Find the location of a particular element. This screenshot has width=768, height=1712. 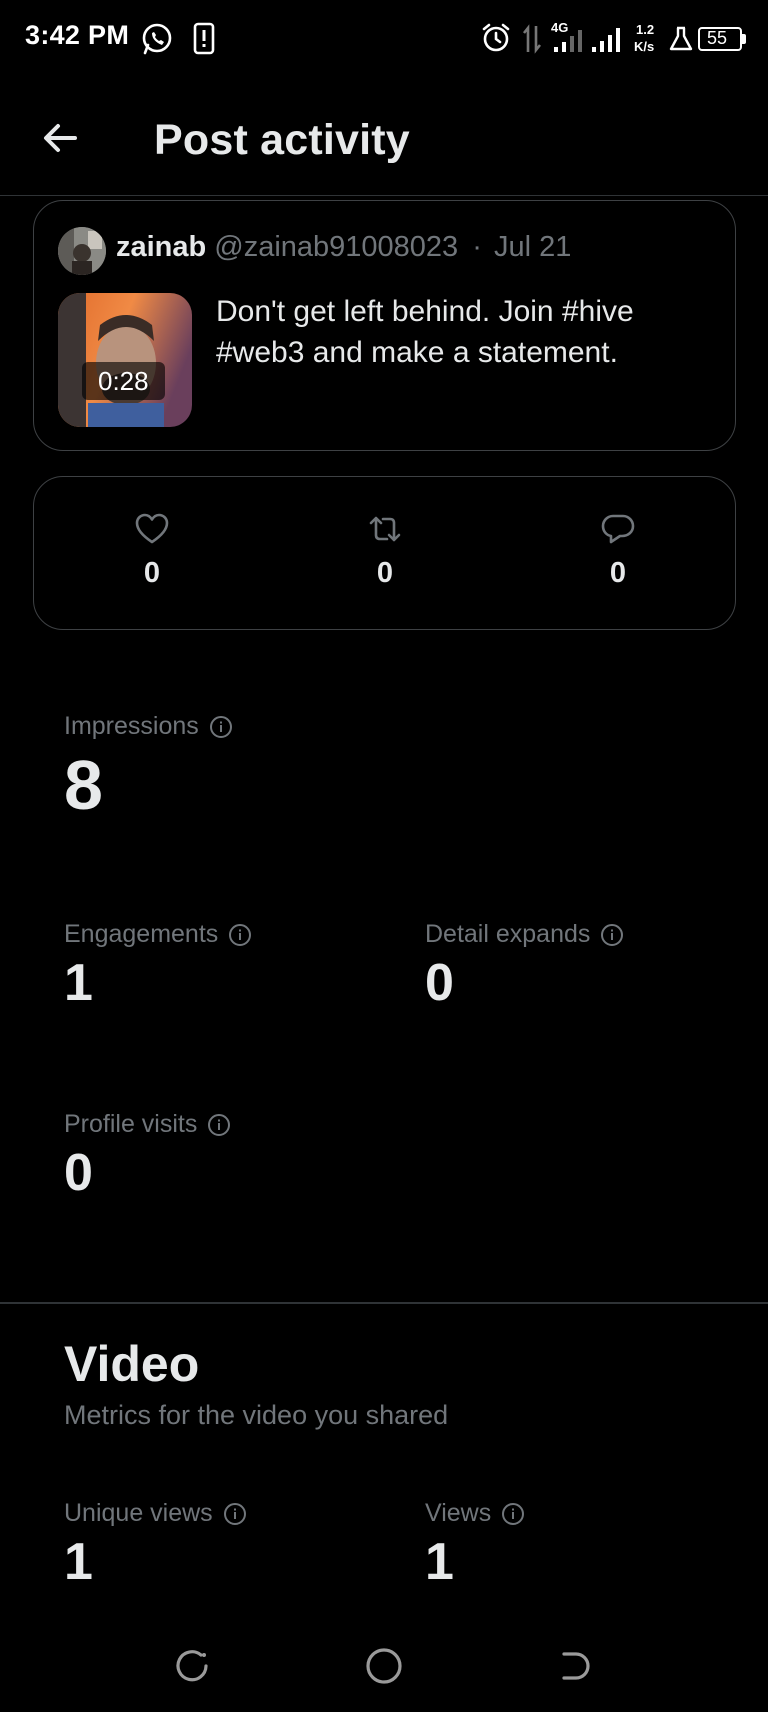

sim-alert-icon is located at coordinates (204, 38).